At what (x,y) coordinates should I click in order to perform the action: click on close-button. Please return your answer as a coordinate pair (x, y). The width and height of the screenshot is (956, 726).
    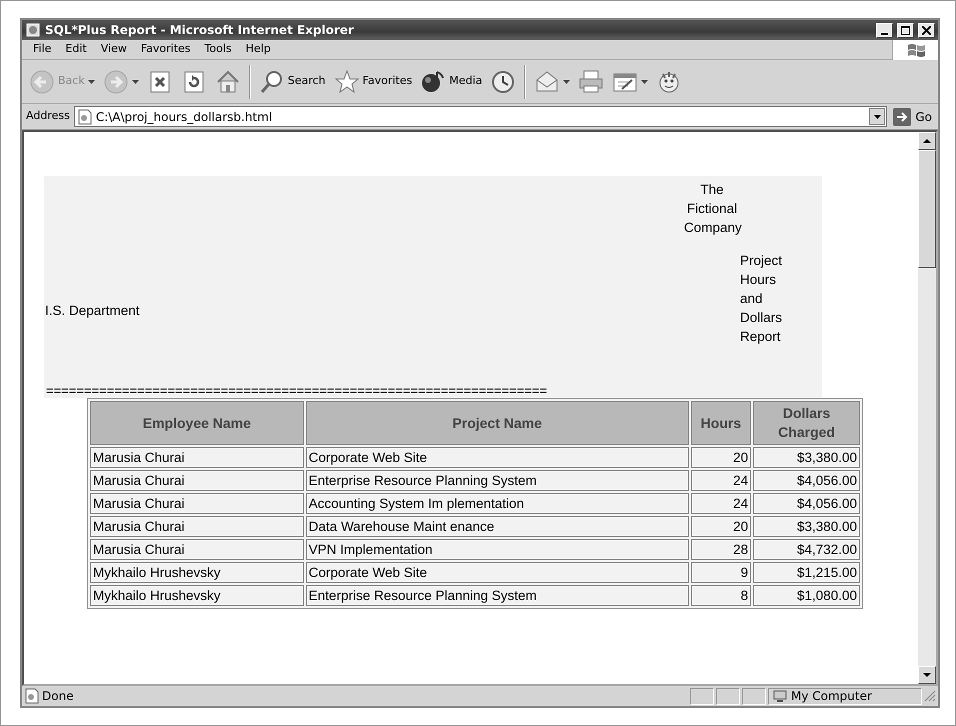
    Looking at the image, I should click on (926, 30).